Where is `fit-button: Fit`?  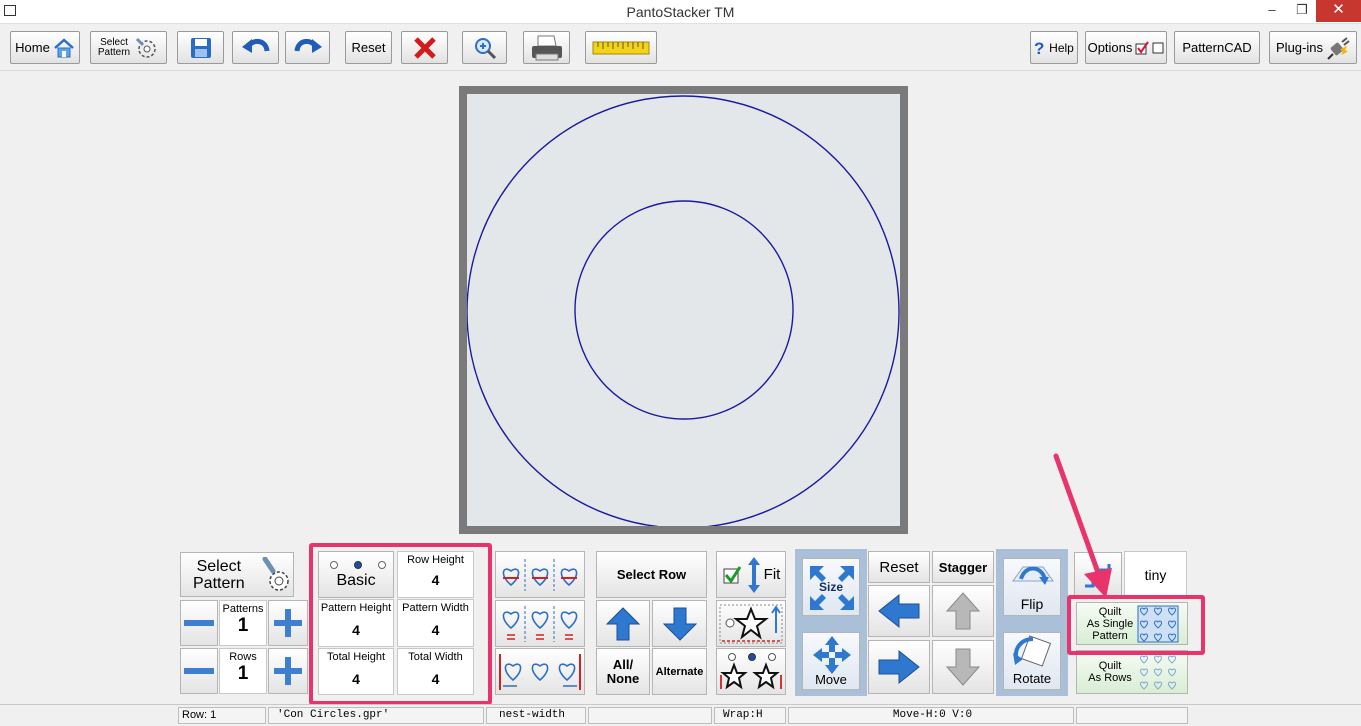 fit-button: Fit is located at coordinates (751, 574).